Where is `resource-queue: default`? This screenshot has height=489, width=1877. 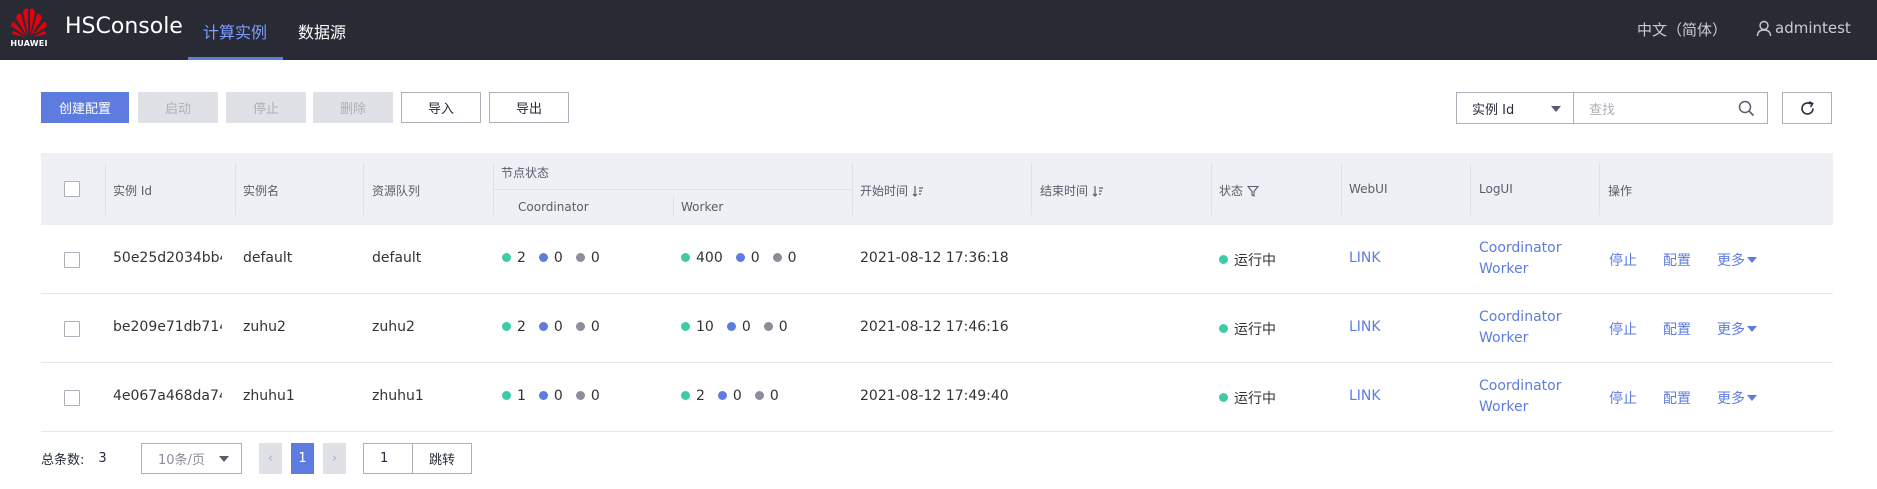 resource-queue: default is located at coordinates (397, 258).